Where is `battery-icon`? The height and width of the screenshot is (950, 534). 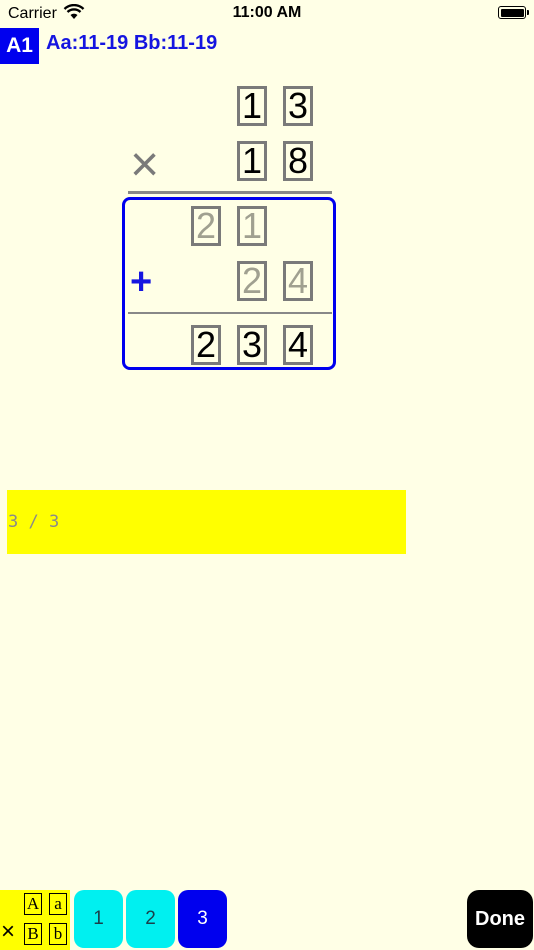
battery-icon is located at coordinates (513, 12).